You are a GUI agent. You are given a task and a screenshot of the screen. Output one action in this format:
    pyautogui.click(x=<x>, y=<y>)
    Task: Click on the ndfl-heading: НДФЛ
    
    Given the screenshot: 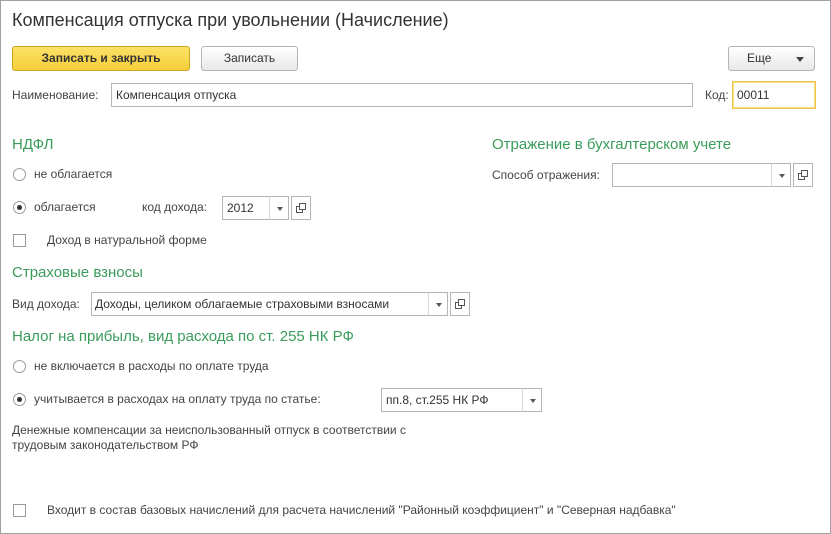 What is the action you would take?
    pyautogui.click(x=33, y=144)
    